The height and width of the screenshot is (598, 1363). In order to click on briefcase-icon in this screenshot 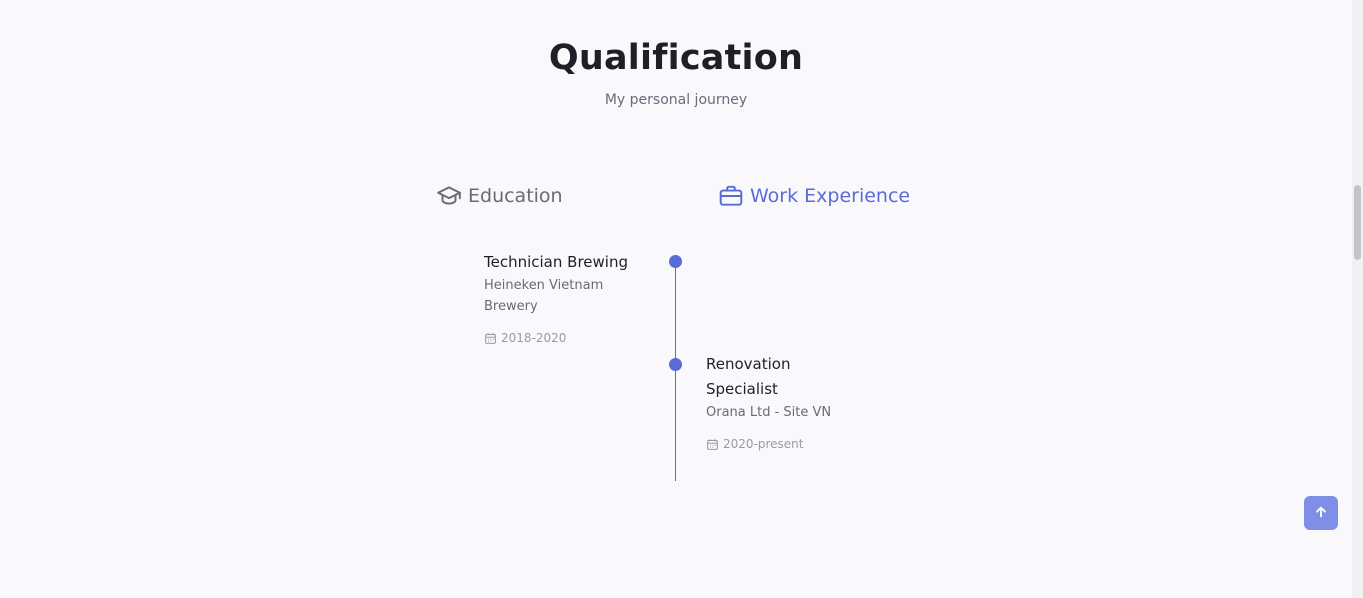, I will do `click(731, 196)`.